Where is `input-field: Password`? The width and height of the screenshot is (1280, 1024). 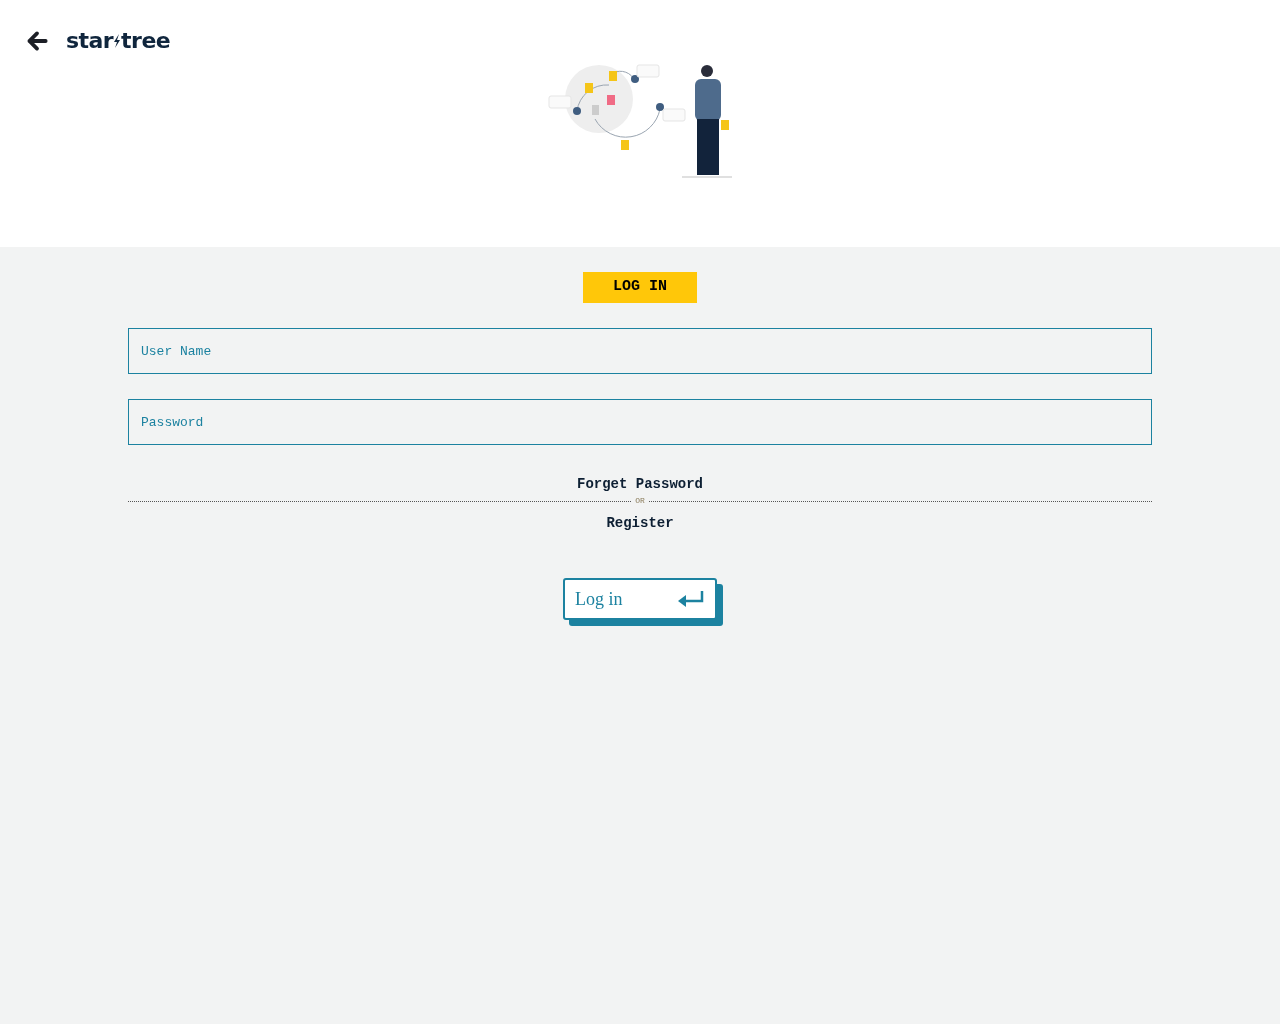 input-field: Password is located at coordinates (640, 422).